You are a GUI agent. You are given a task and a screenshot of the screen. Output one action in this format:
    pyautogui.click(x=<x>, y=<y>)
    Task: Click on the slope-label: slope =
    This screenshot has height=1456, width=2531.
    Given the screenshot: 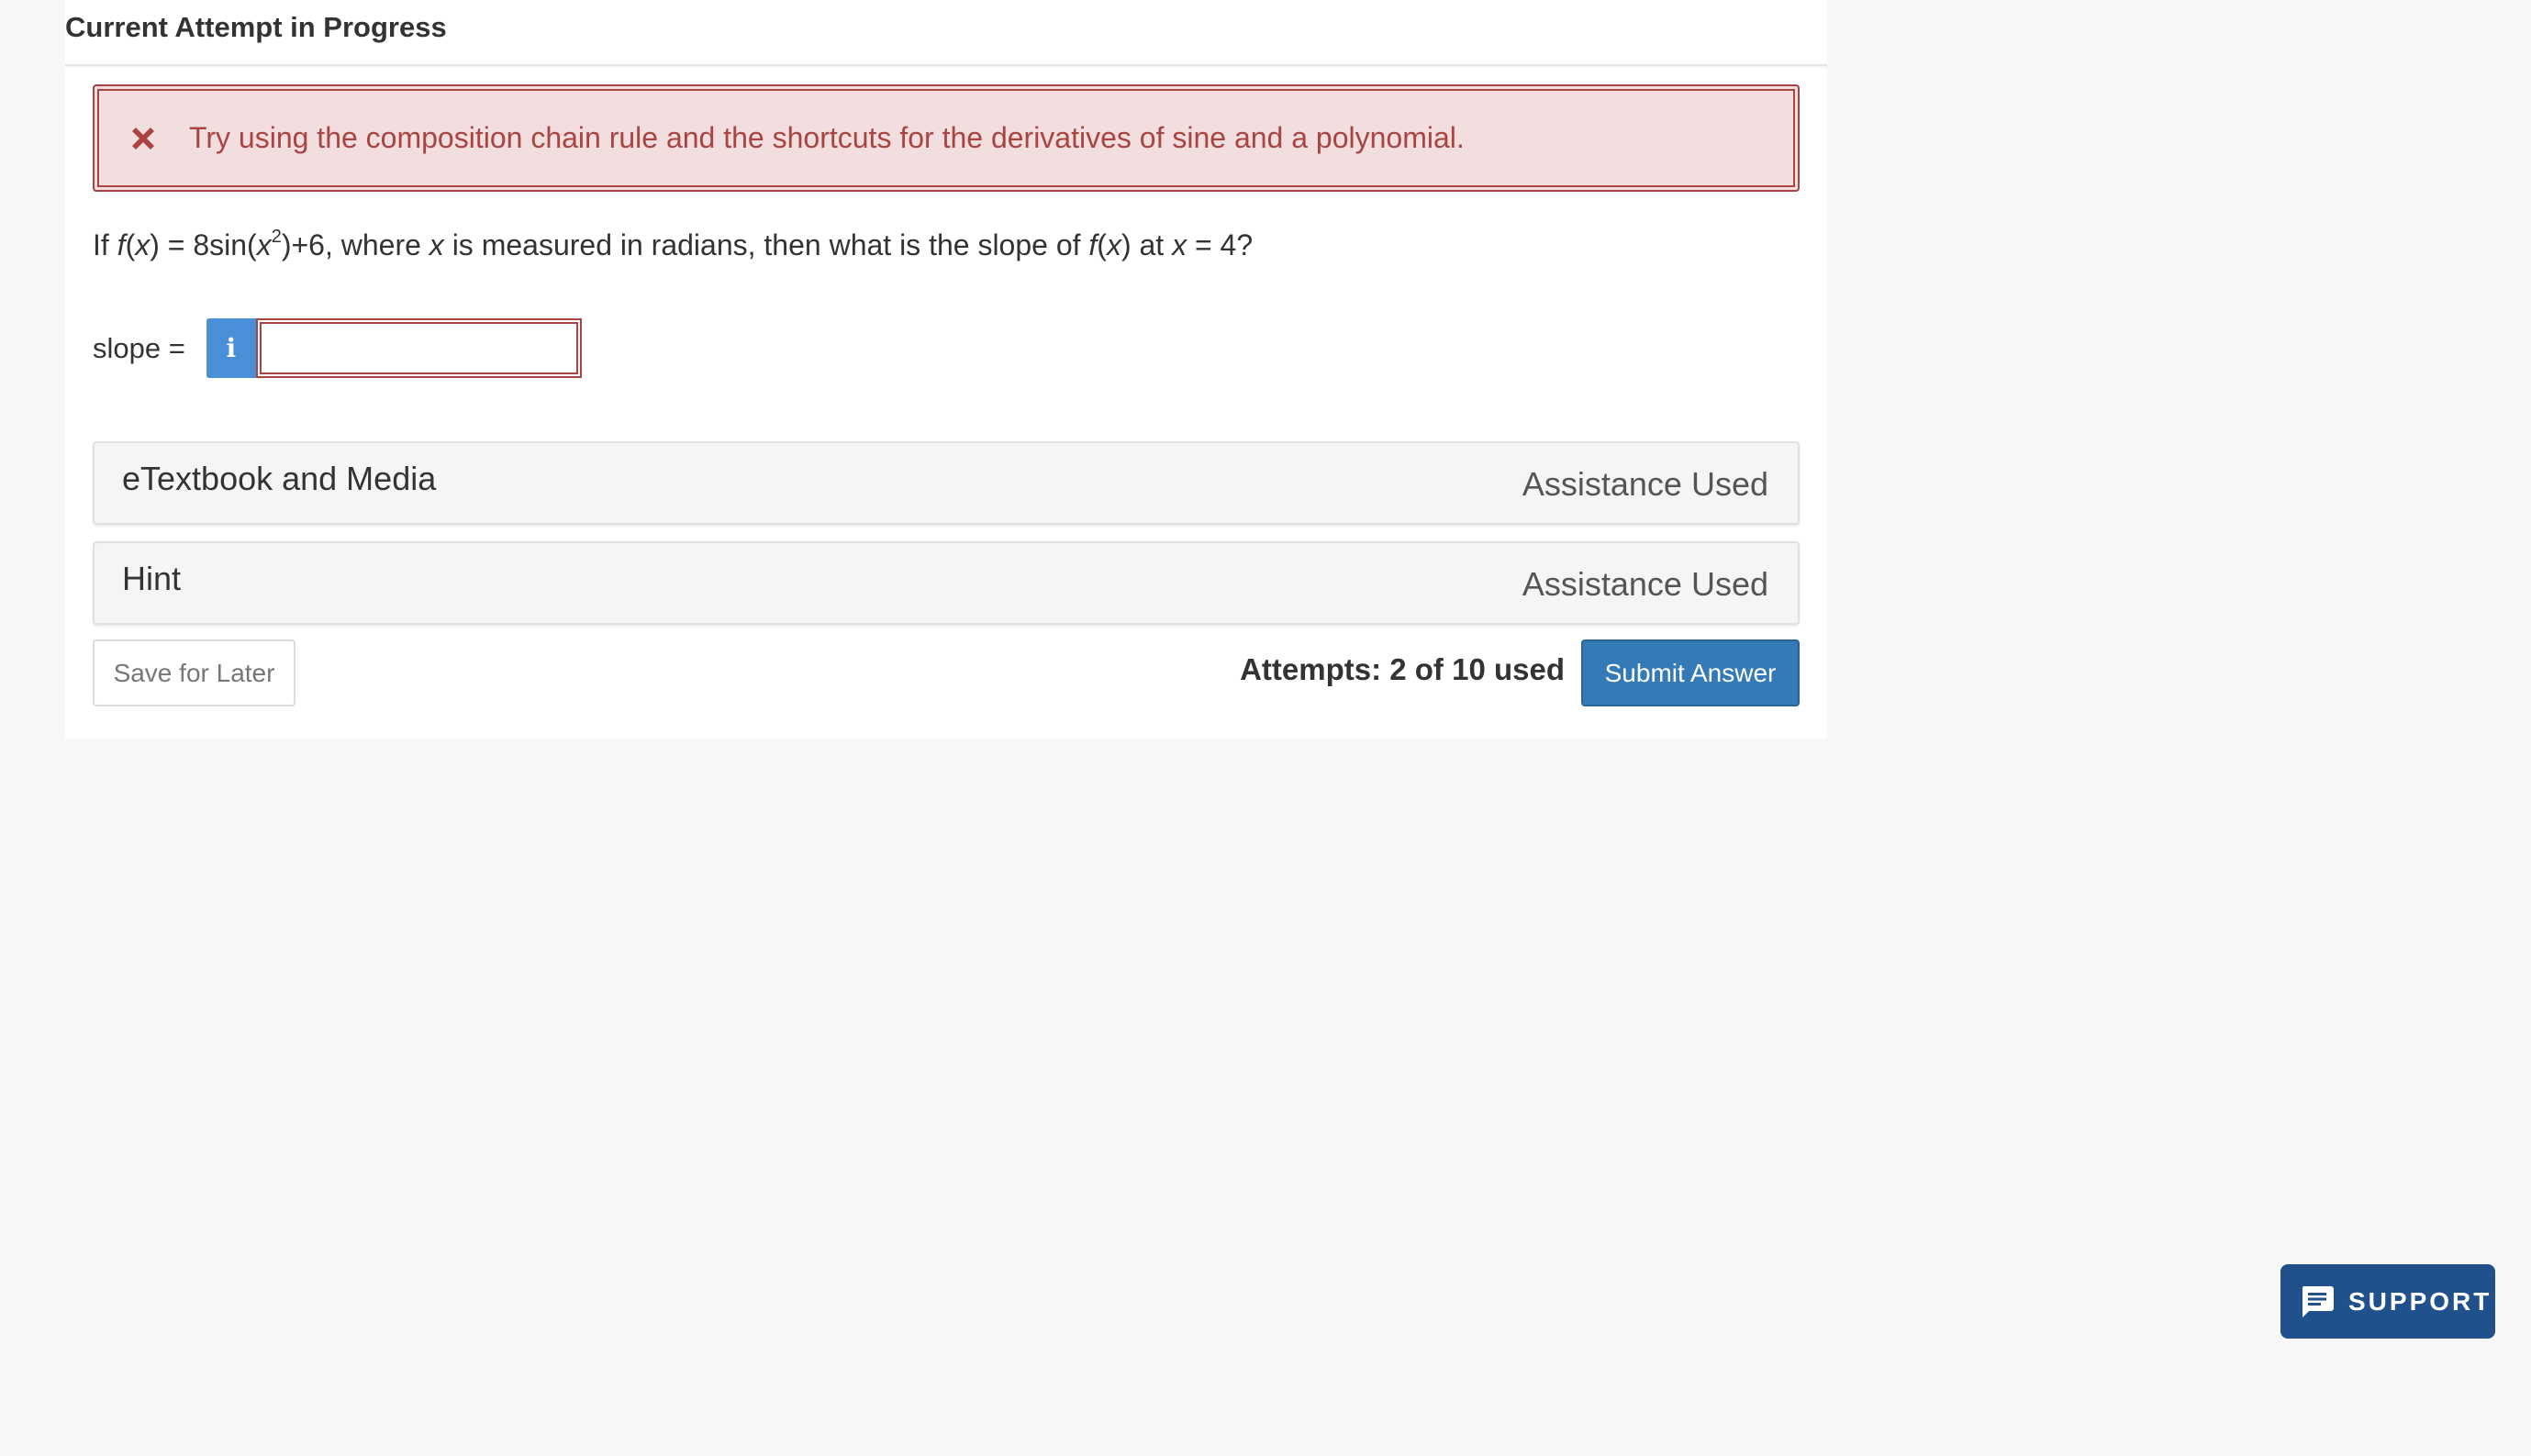 What is the action you would take?
    pyautogui.click(x=139, y=347)
    